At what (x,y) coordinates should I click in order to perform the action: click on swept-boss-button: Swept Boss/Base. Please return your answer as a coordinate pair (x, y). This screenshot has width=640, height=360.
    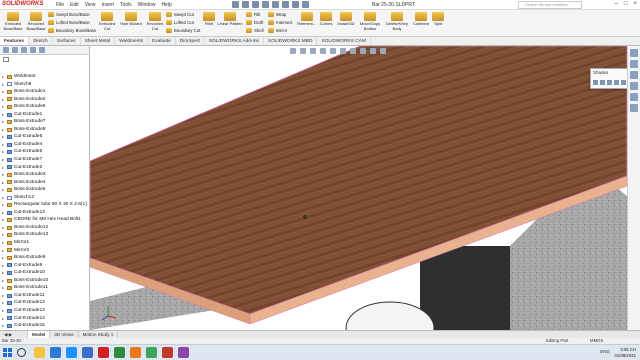
    Looking at the image, I should click on (69, 14).